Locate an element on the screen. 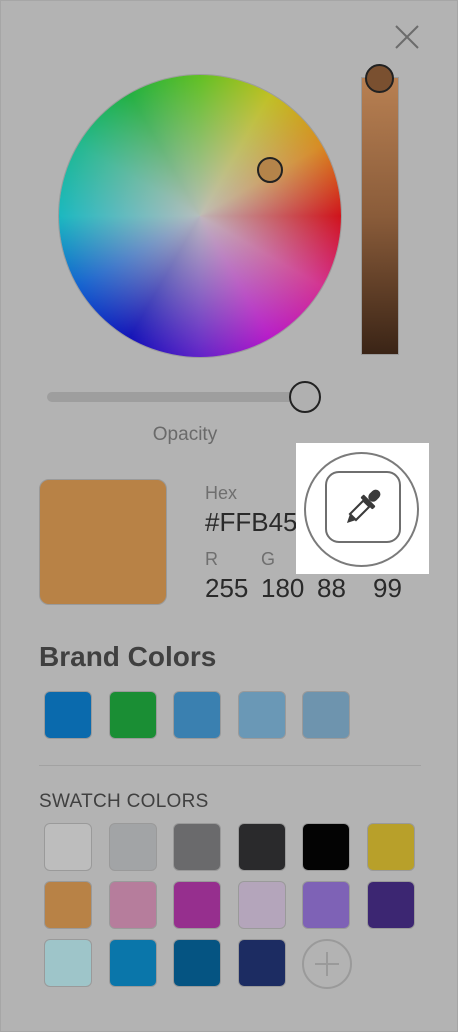  eyedropper-button is located at coordinates (363, 507).